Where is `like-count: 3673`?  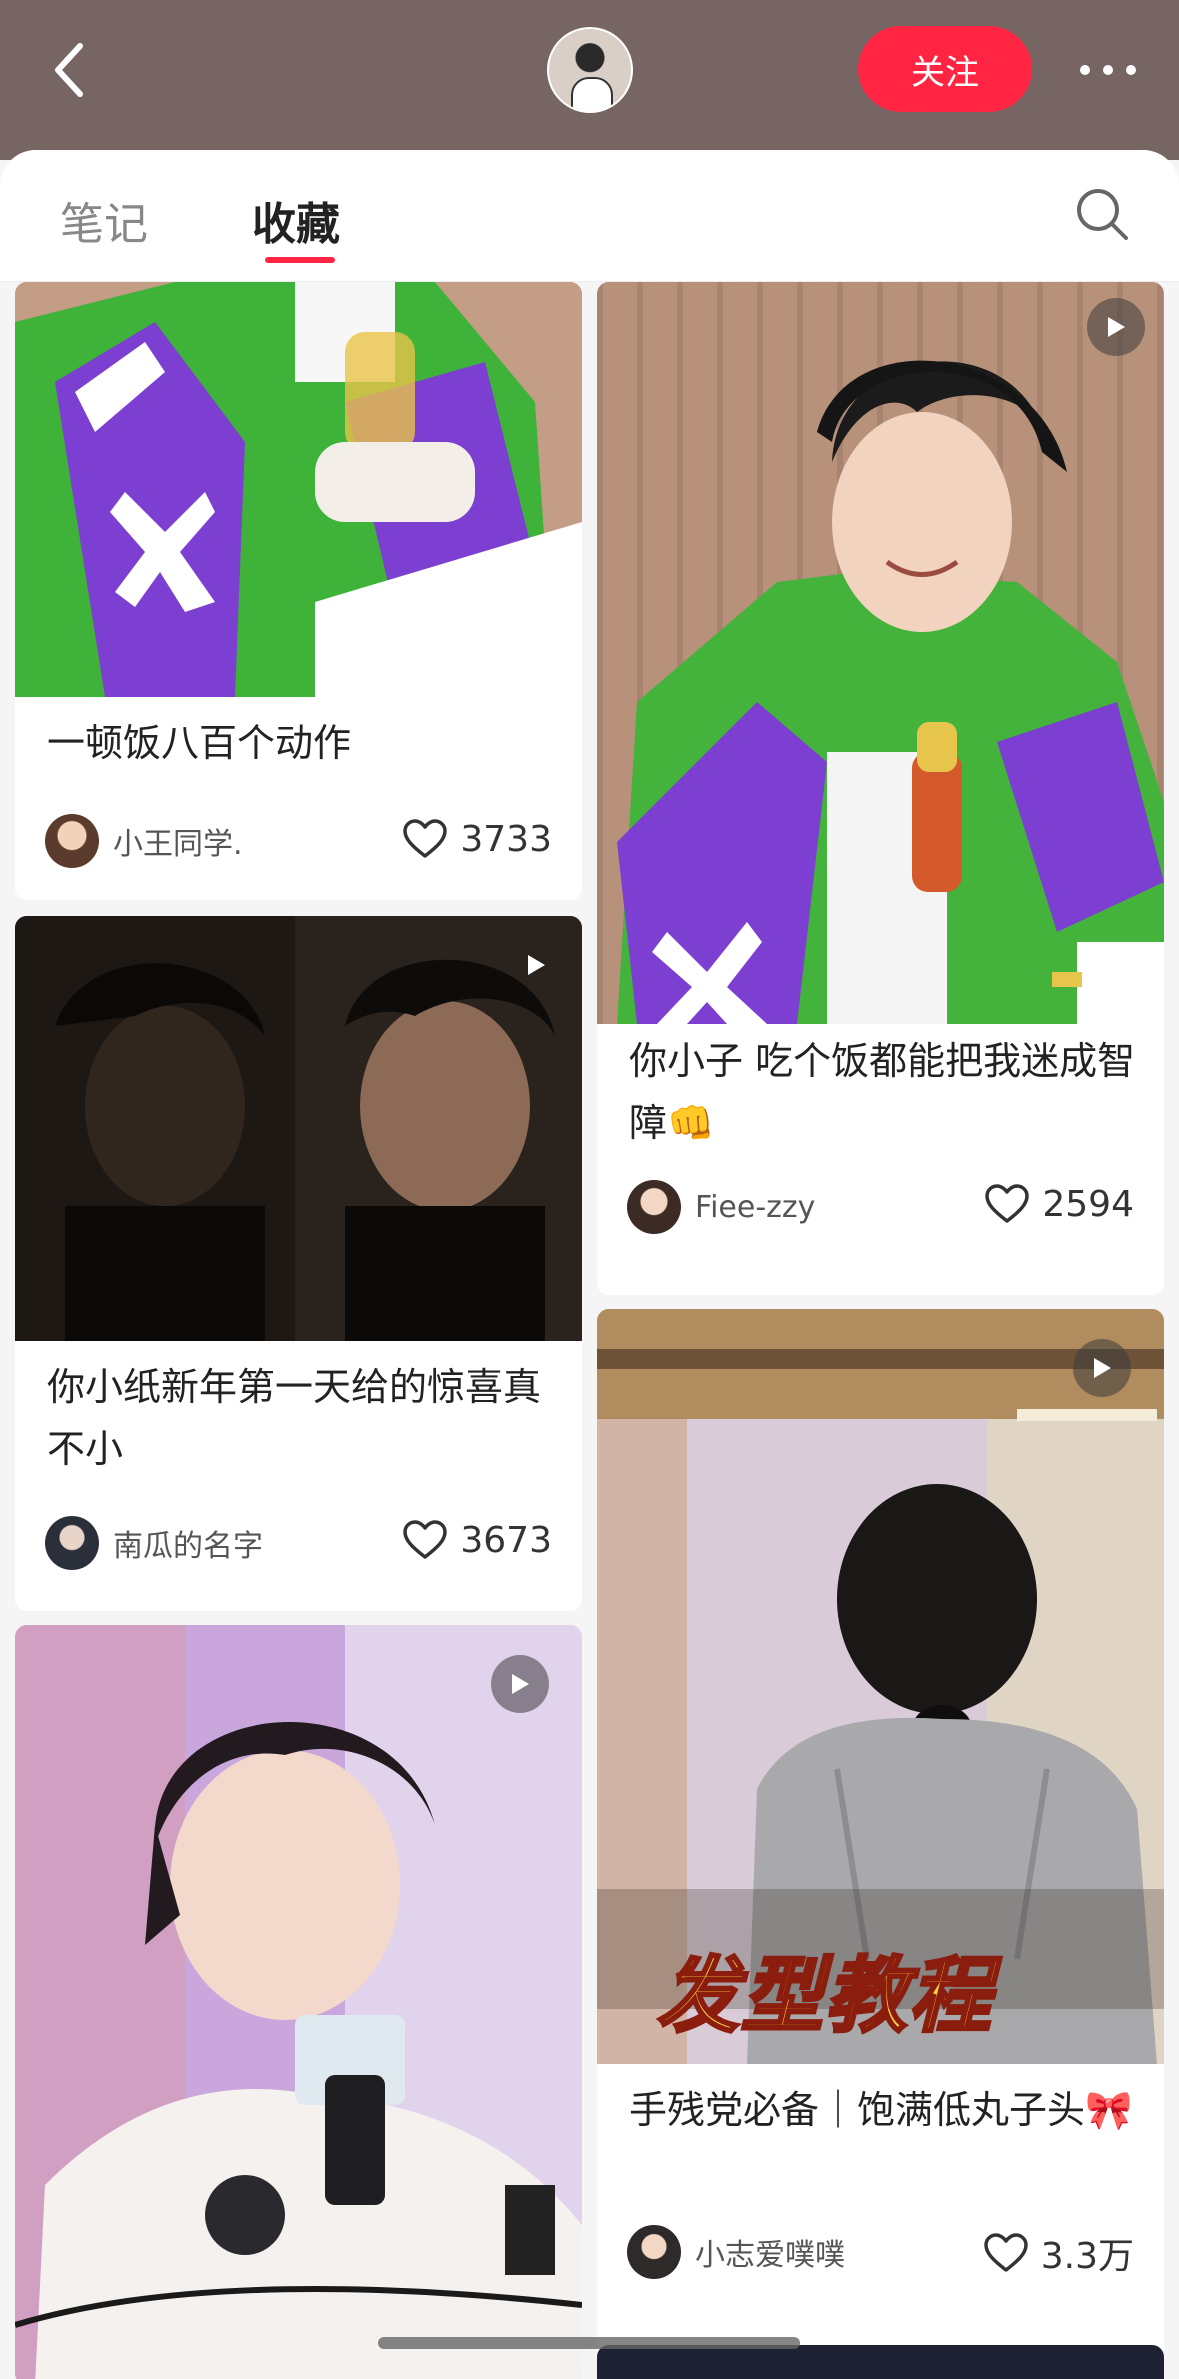
like-count: 3673 is located at coordinates (477, 1540).